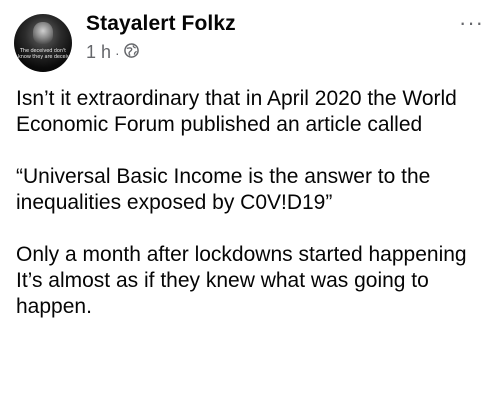  I want to click on globe-icon, so click(131, 52).